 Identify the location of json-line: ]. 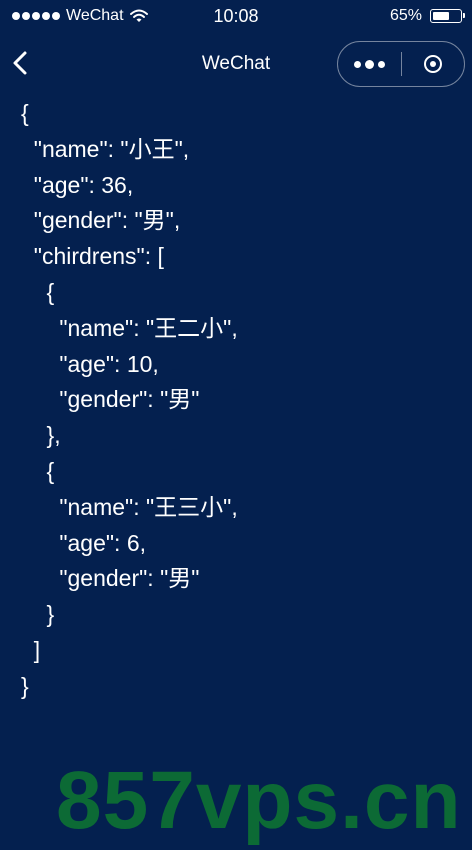
(31, 649).